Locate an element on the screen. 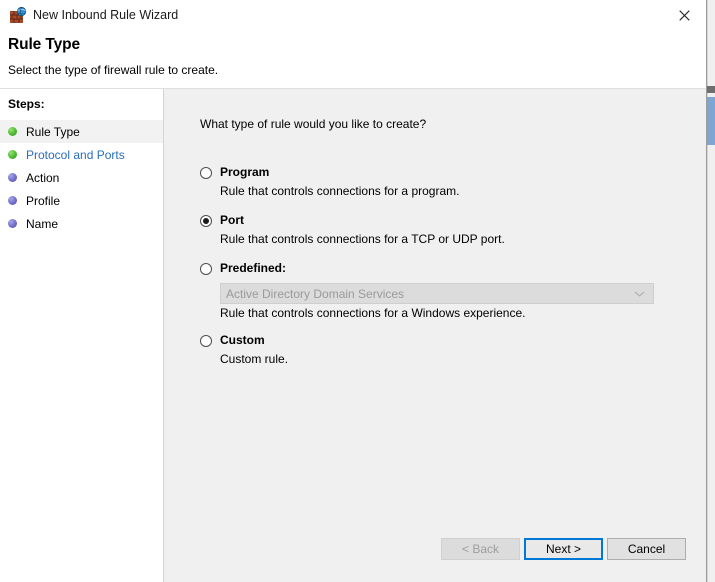 The width and height of the screenshot is (715, 582). sidebar-item-action: Action is located at coordinates (81, 177).